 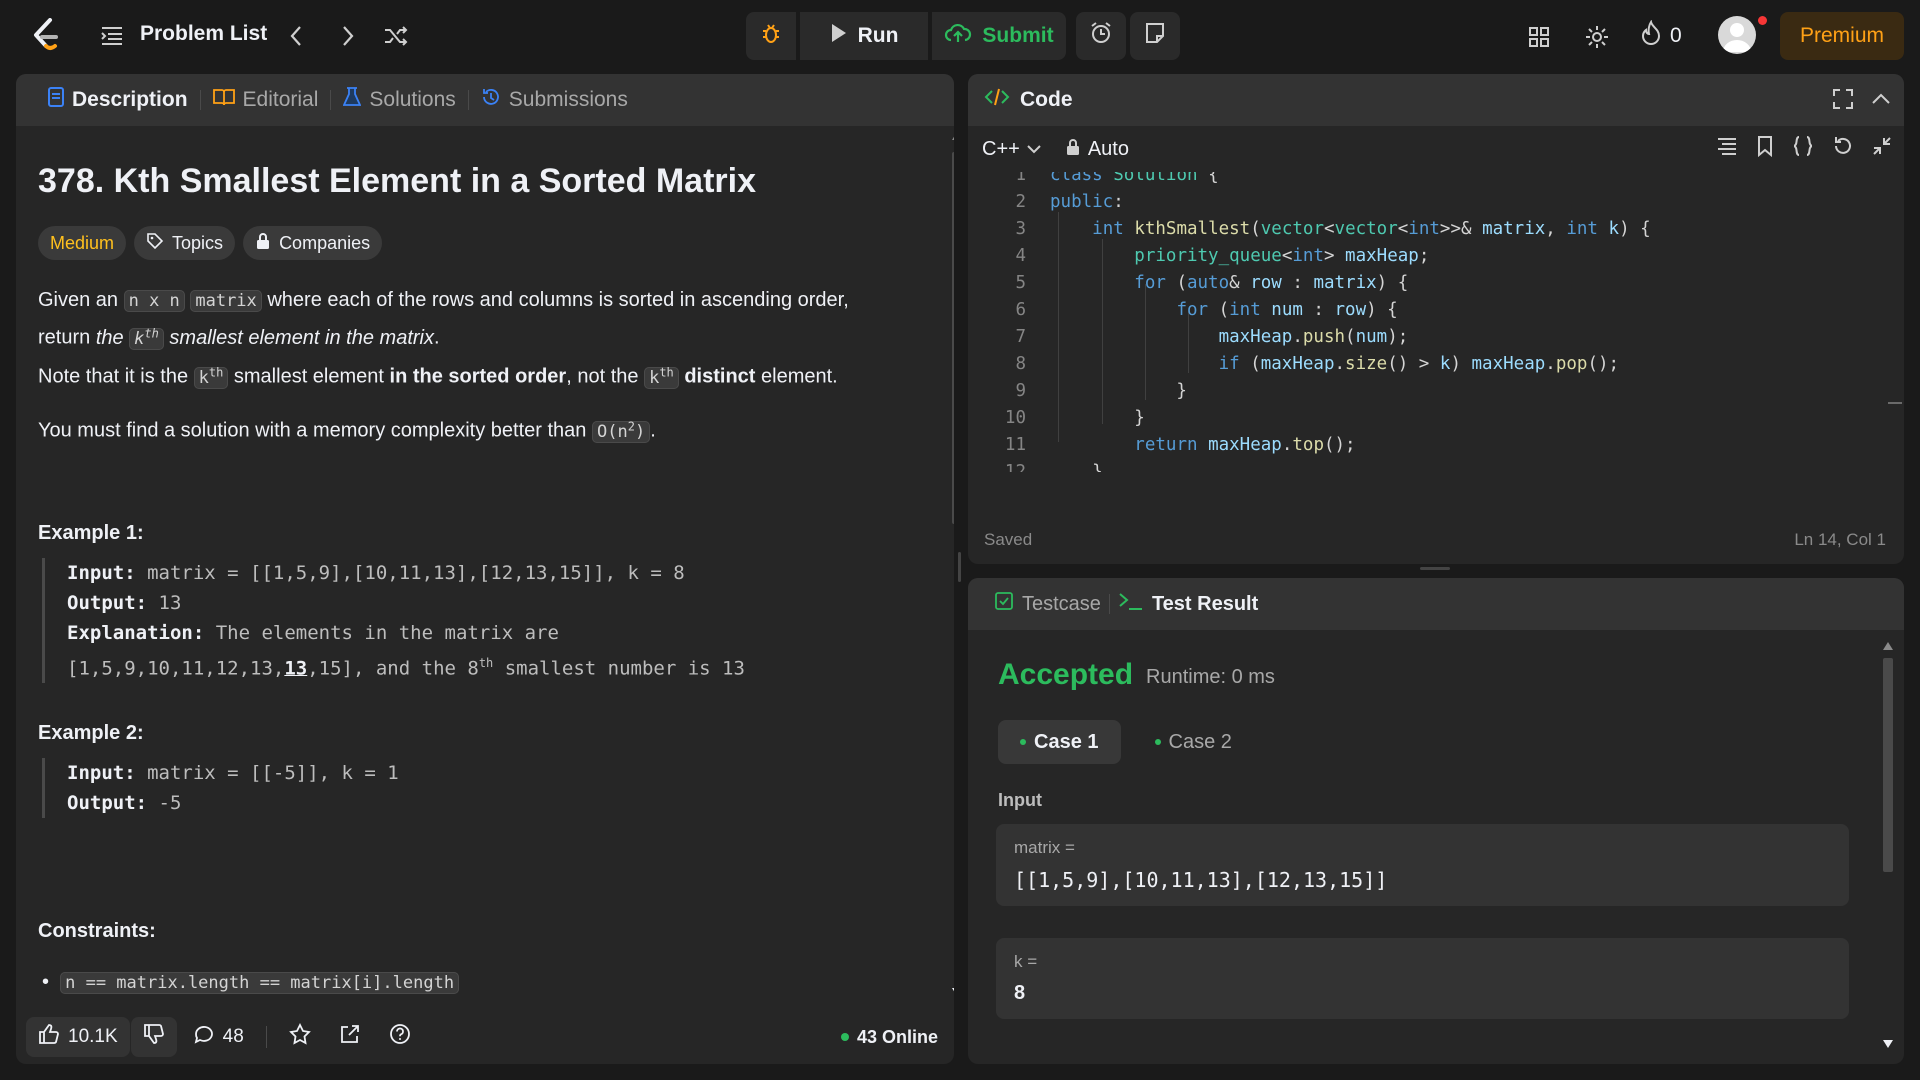 I want to click on terminal-icon, so click(x=1131, y=604).